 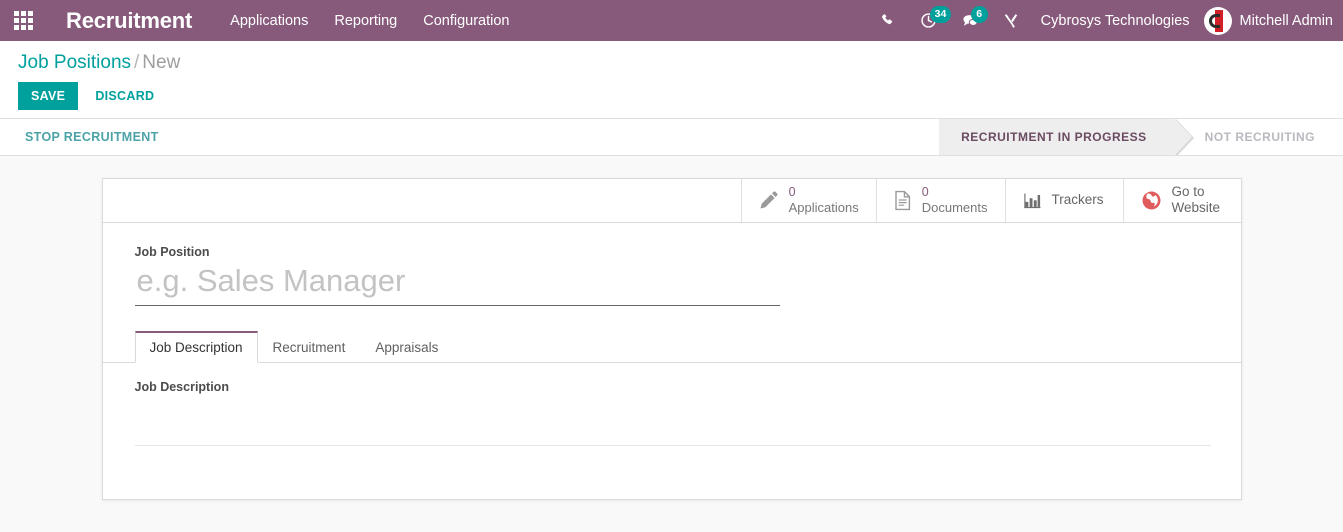 I want to click on user-menu: Mitchell Admin, so click(x=1273, y=20).